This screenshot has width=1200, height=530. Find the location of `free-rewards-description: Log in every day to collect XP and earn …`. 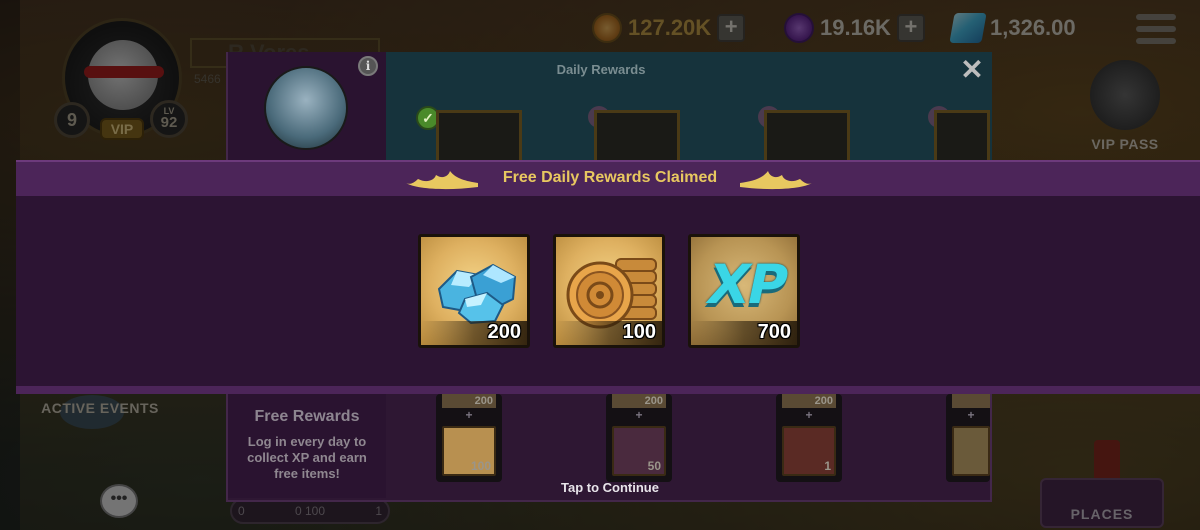

free-rewards-description: Log in every day to collect XP and earn … is located at coordinates (307, 457).